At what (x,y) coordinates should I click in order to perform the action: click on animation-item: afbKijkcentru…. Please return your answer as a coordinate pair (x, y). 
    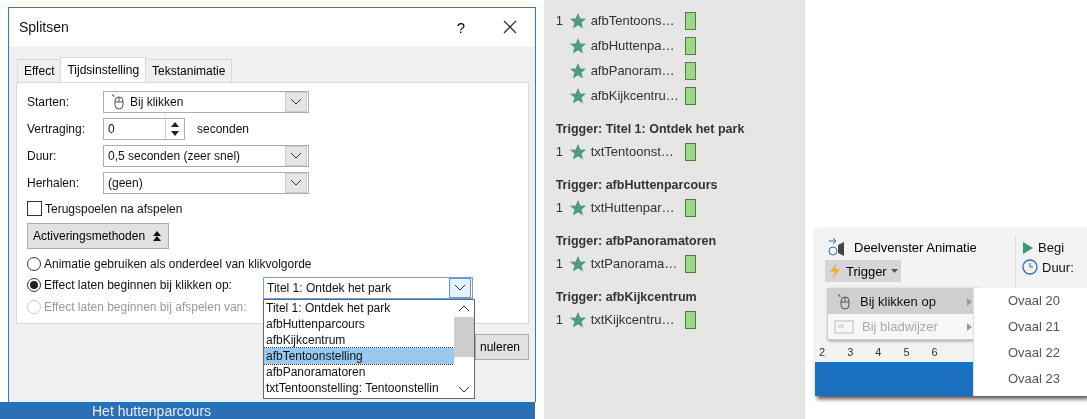
    Looking at the image, I should click on (635, 95).